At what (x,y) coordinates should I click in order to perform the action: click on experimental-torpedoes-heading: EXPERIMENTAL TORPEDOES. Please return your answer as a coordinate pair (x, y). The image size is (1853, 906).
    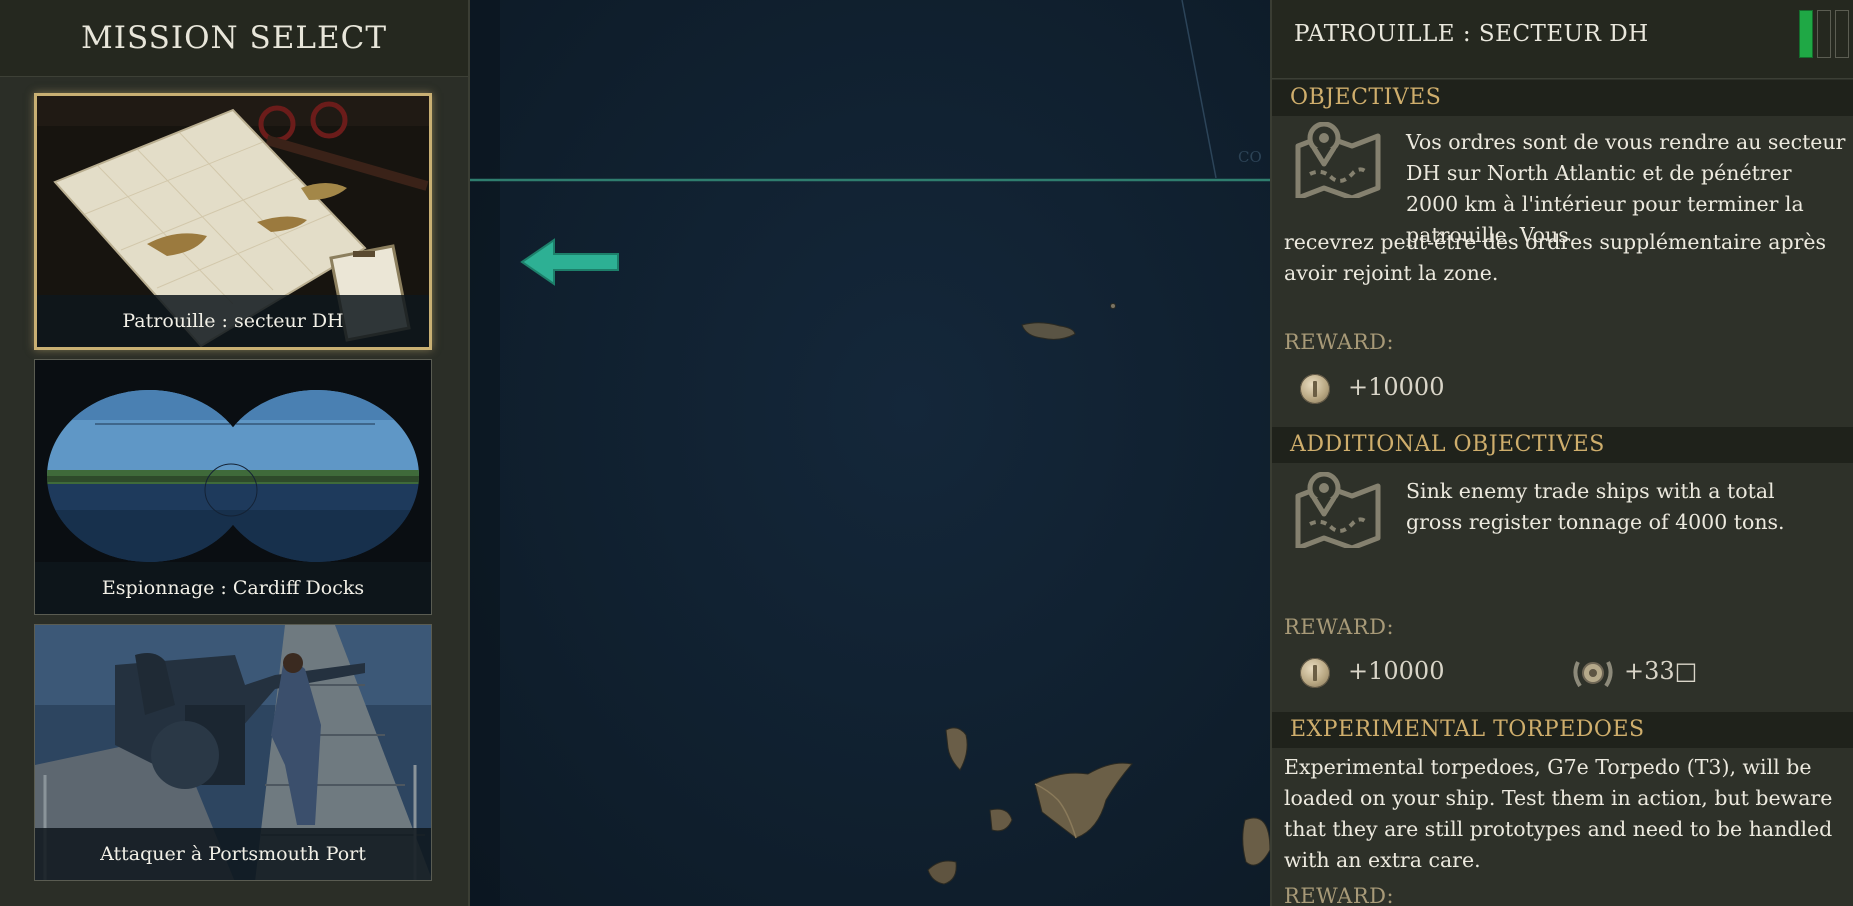
    Looking at the image, I should click on (1562, 730).